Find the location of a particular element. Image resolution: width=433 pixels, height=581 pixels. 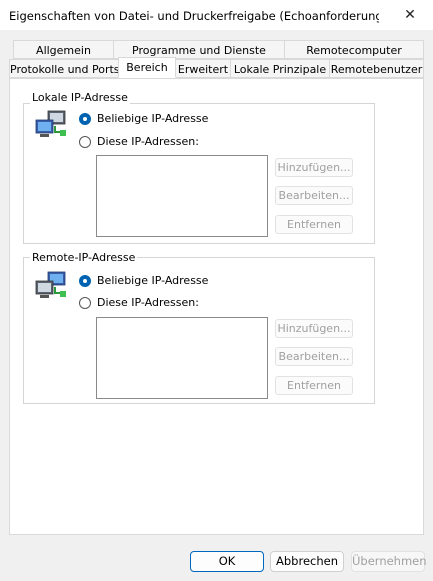

computer-network-icon is located at coordinates (50, 123).